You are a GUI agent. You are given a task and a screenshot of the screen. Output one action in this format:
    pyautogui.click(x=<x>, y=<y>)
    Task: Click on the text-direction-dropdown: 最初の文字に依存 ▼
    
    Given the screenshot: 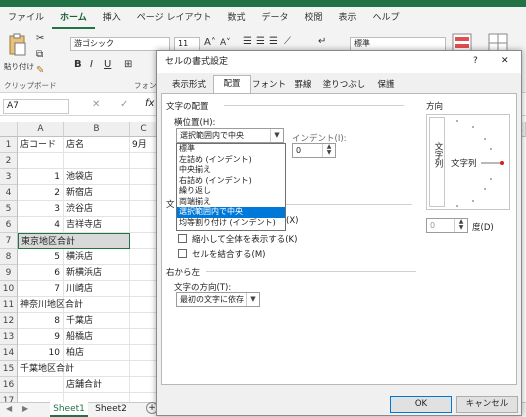 What is the action you would take?
    pyautogui.click(x=218, y=299)
    